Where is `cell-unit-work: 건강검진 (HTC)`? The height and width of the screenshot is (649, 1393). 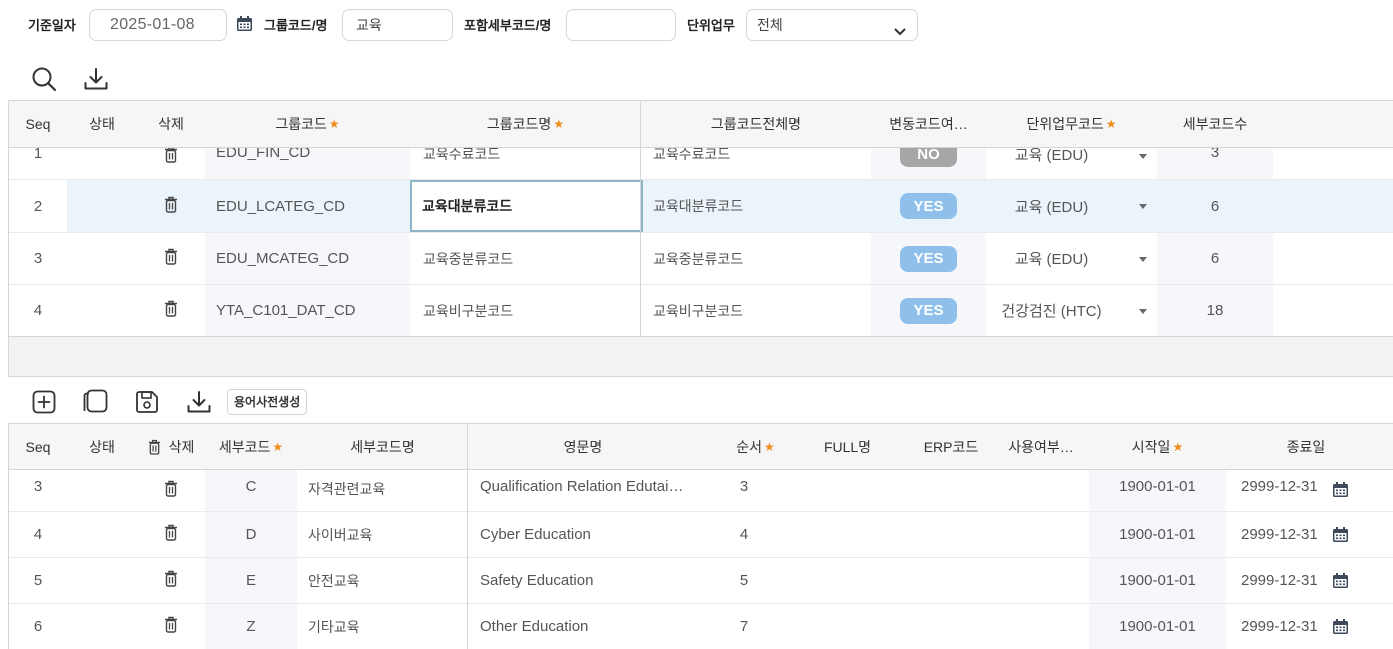
cell-unit-work: 건강검진 (HTC) is located at coordinates (1071, 310).